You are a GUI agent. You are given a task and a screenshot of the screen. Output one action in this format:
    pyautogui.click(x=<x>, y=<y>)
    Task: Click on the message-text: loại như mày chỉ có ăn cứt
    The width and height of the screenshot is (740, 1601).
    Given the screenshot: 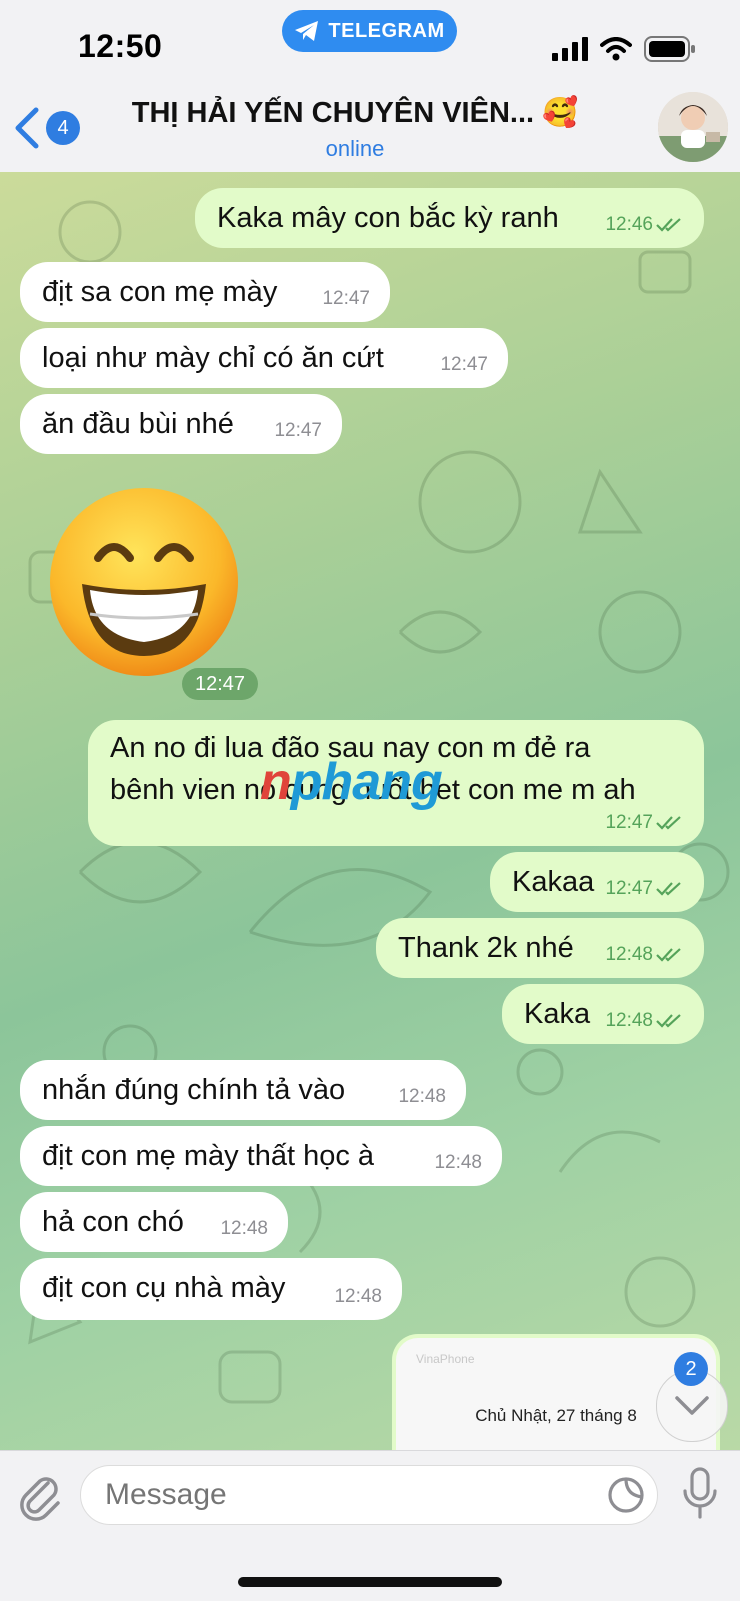 What is the action you would take?
    pyautogui.click(x=213, y=358)
    